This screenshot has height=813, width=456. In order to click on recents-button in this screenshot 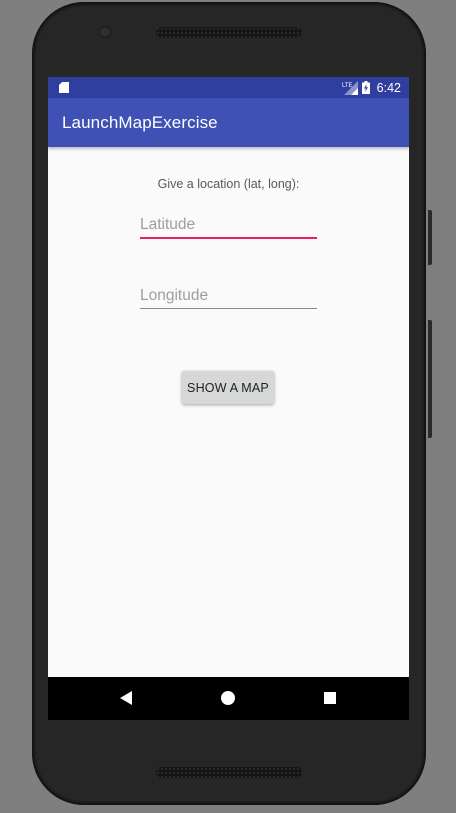, I will do `click(330, 698)`.